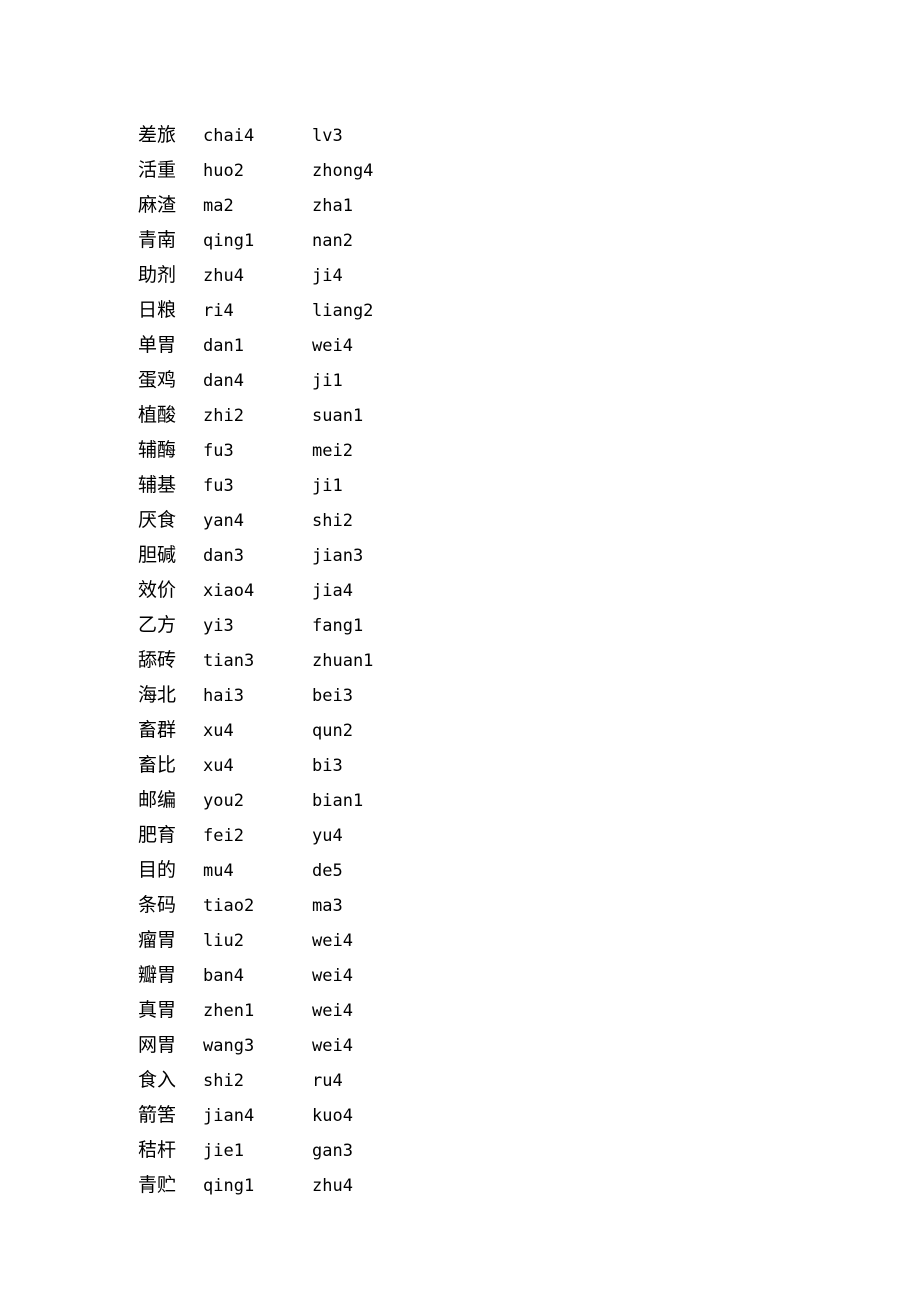  What do you see at coordinates (218, 206) in the screenshot?
I see `pinyin-first-cell: ma2` at bounding box center [218, 206].